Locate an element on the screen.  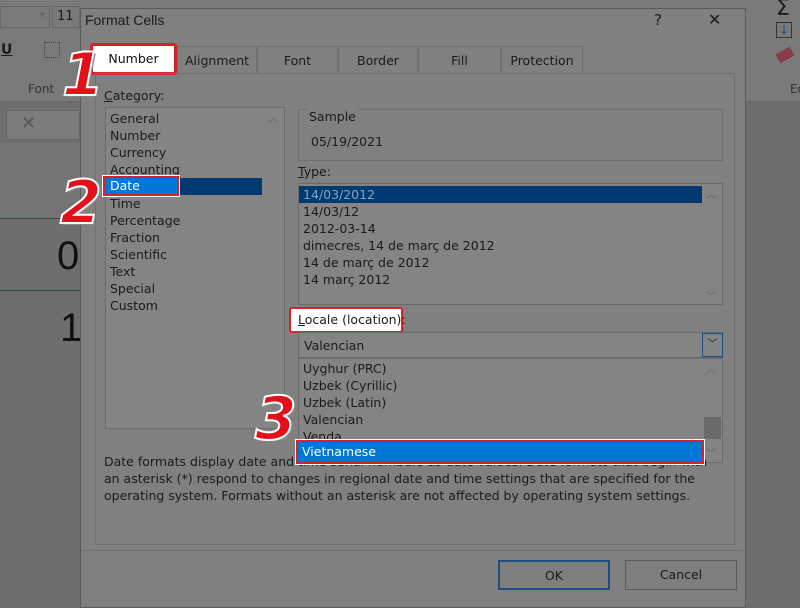
category-item: Fraction is located at coordinates (135, 237).